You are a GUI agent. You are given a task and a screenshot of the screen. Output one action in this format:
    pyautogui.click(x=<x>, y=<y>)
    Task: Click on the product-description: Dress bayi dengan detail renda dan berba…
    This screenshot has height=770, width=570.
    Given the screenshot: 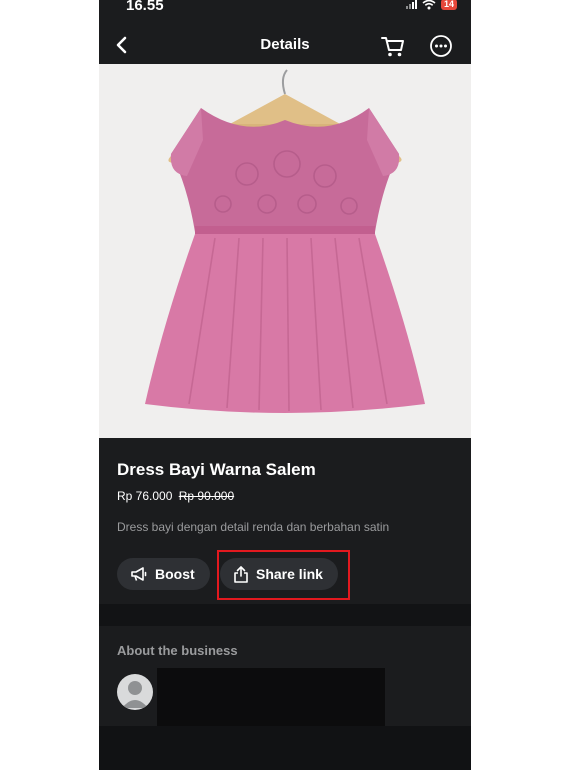 What is the action you would take?
    pyautogui.click(x=253, y=527)
    